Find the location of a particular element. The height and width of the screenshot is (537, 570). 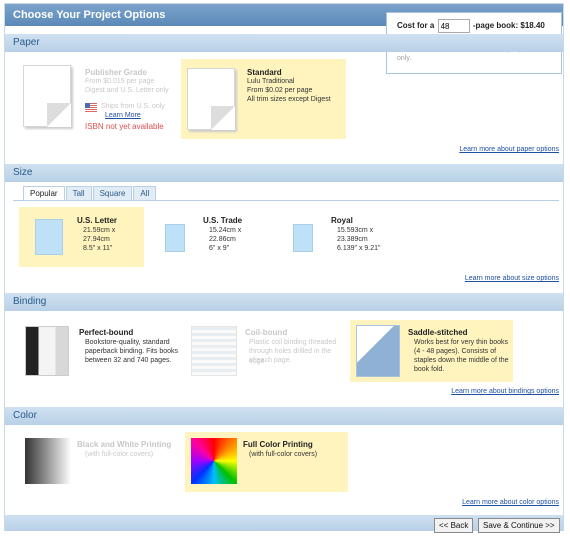

size-section-heading: Size is located at coordinates (284, 173).